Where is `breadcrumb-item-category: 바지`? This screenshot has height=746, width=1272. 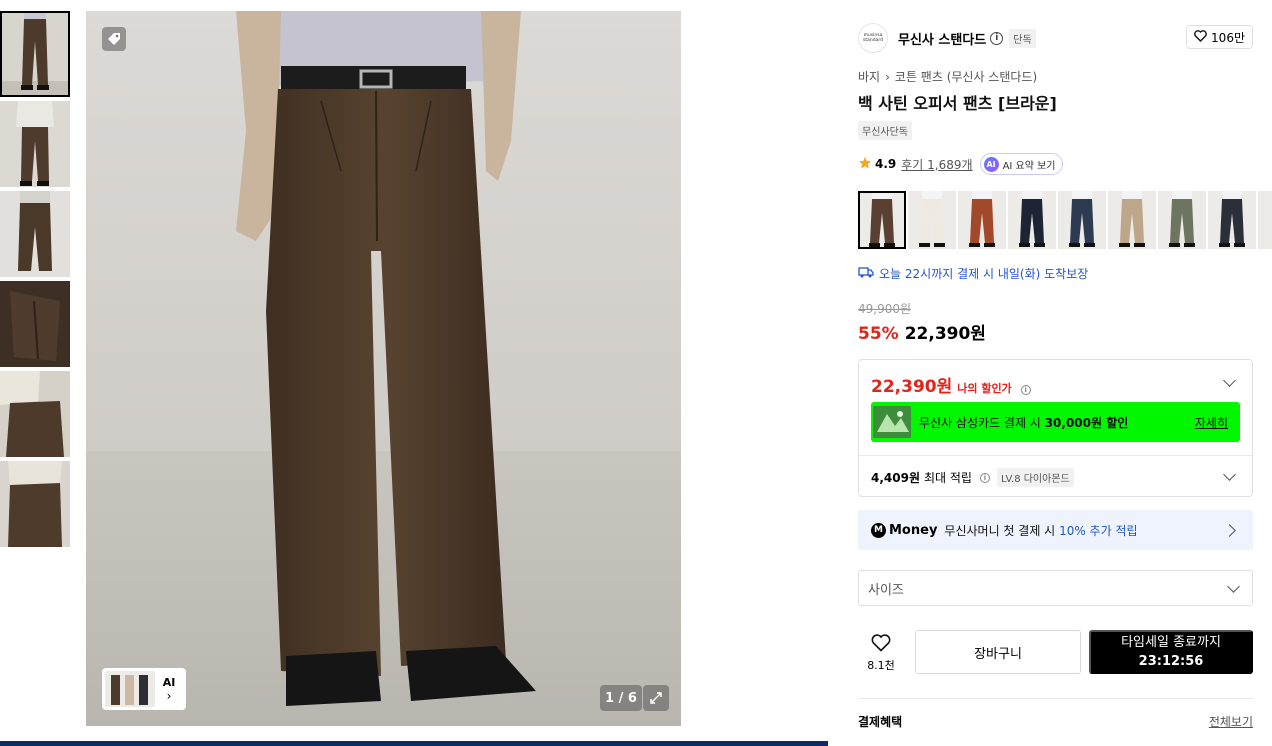 breadcrumb-item-category: 바지 is located at coordinates (869, 76).